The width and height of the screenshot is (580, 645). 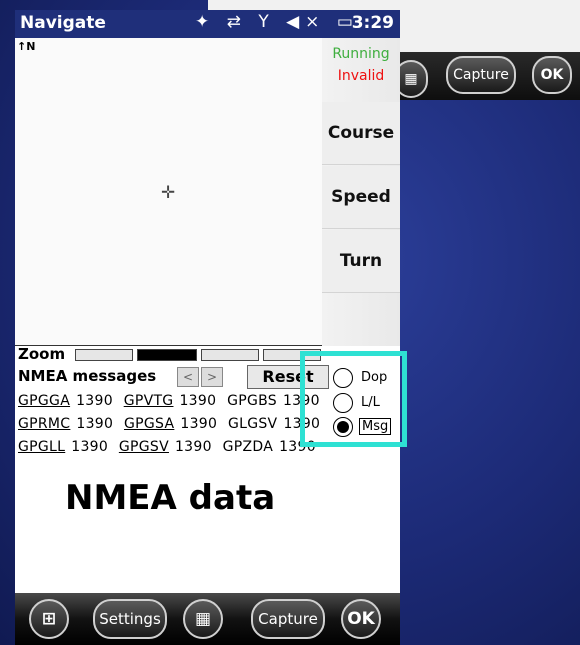 I want to click on nmea-msg-name: GPGSA, so click(x=149, y=424).